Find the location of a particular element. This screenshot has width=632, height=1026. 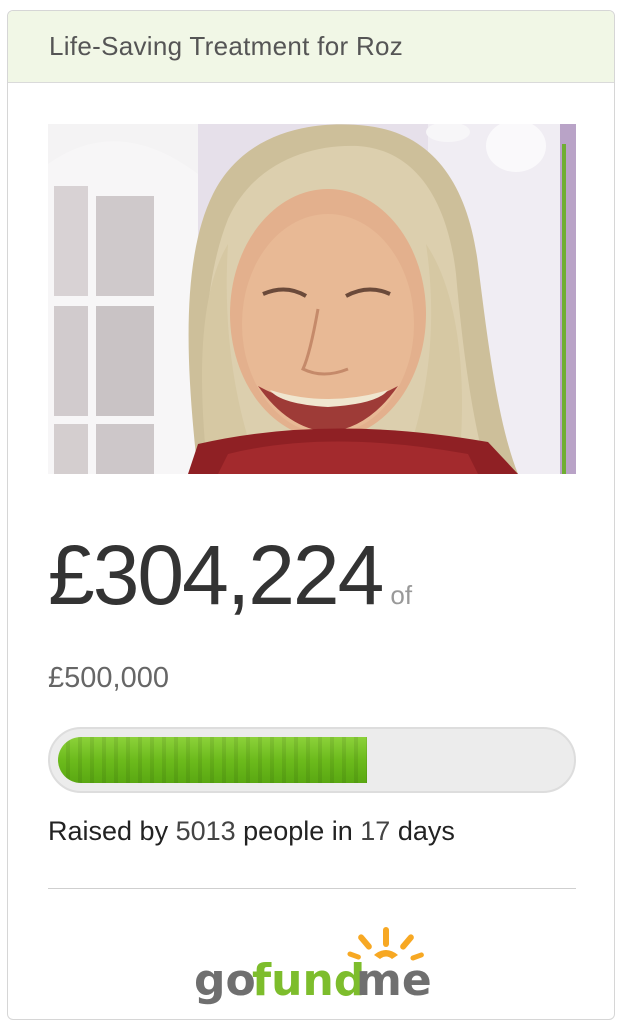

progress-bar is located at coordinates (312, 760).